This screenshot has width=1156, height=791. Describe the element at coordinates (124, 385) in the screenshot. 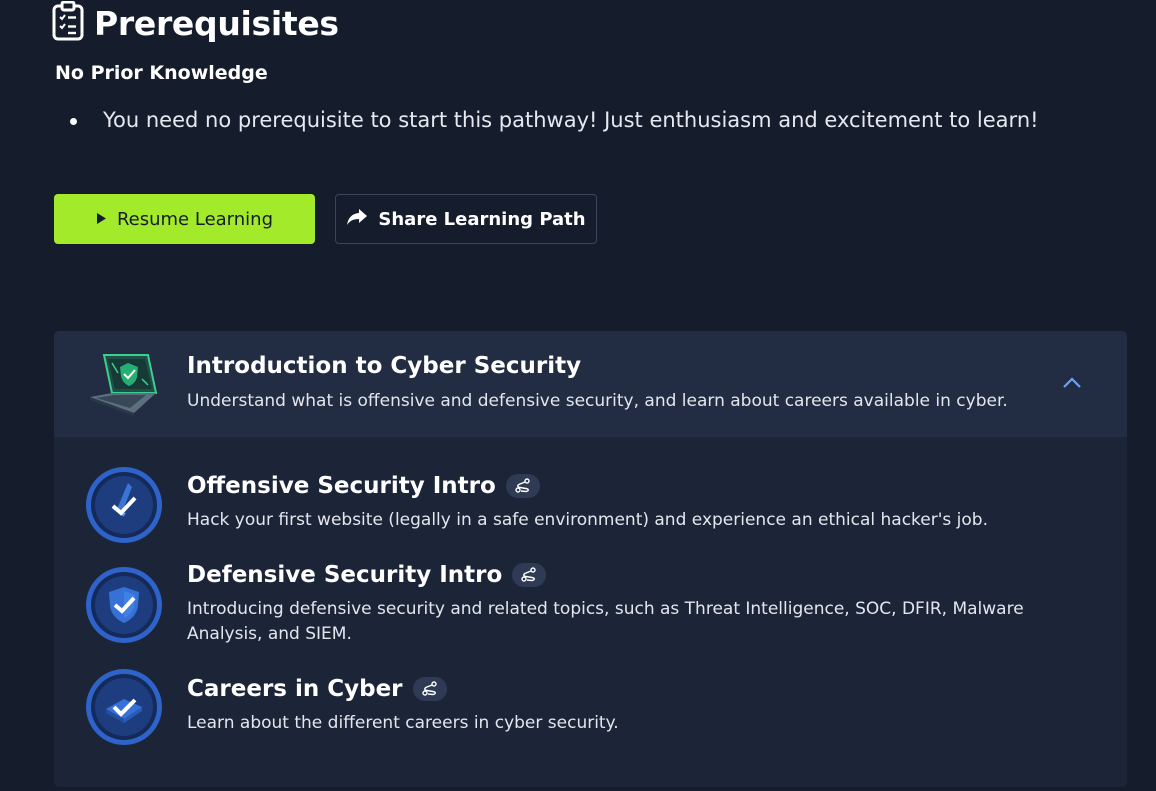

I see `laptop-shield-icon` at that location.